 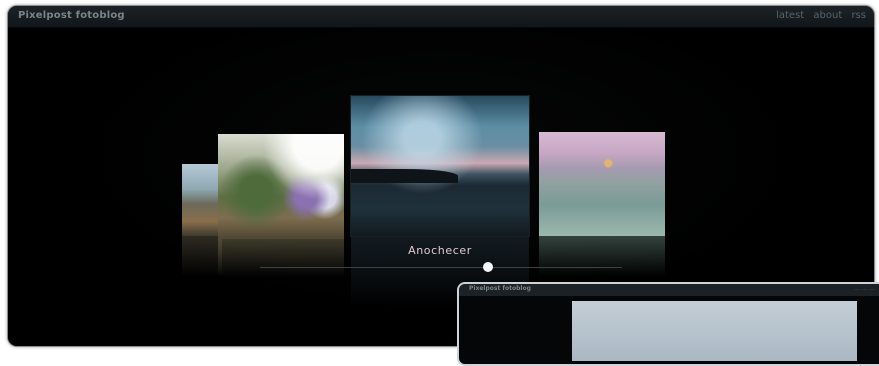 What do you see at coordinates (714, 331) in the screenshot?
I see `secondary-gallery-photo` at bounding box center [714, 331].